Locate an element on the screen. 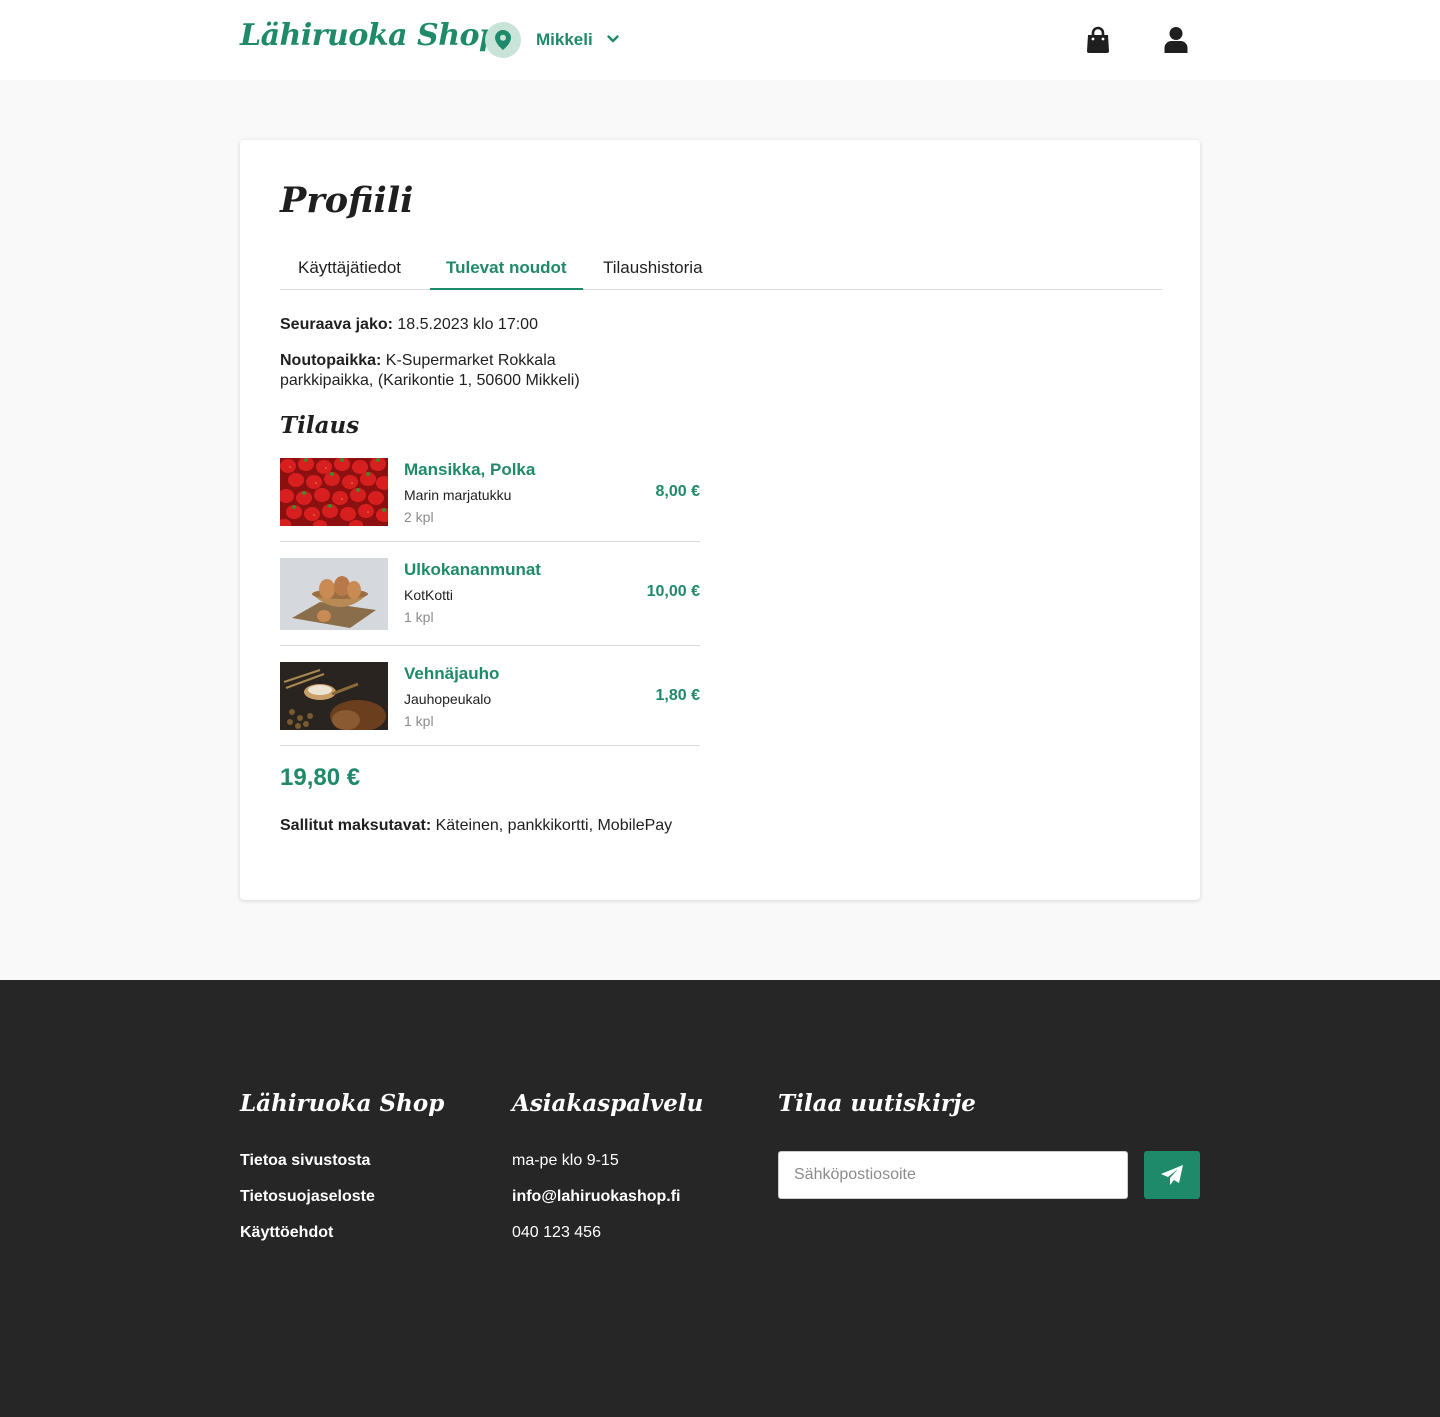 The height and width of the screenshot is (1417, 1440). item-name: Mansikka, Polka is located at coordinates (469, 470).